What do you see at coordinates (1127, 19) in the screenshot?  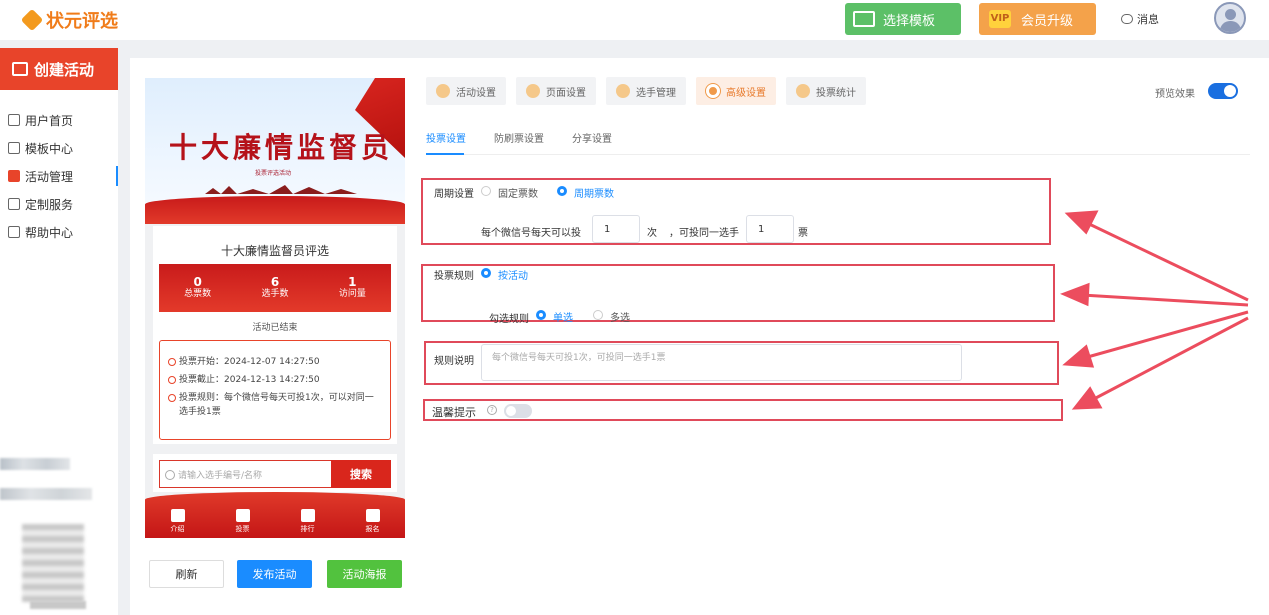 I see `chat-icon` at bounding box center [1127, 19].